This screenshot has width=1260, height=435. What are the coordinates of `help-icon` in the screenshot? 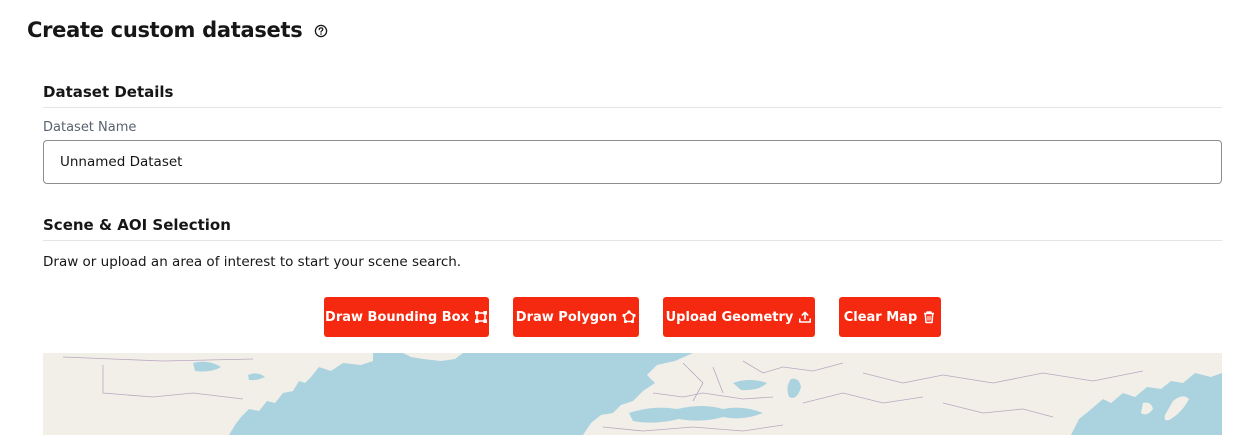 It's located at (321, 30).